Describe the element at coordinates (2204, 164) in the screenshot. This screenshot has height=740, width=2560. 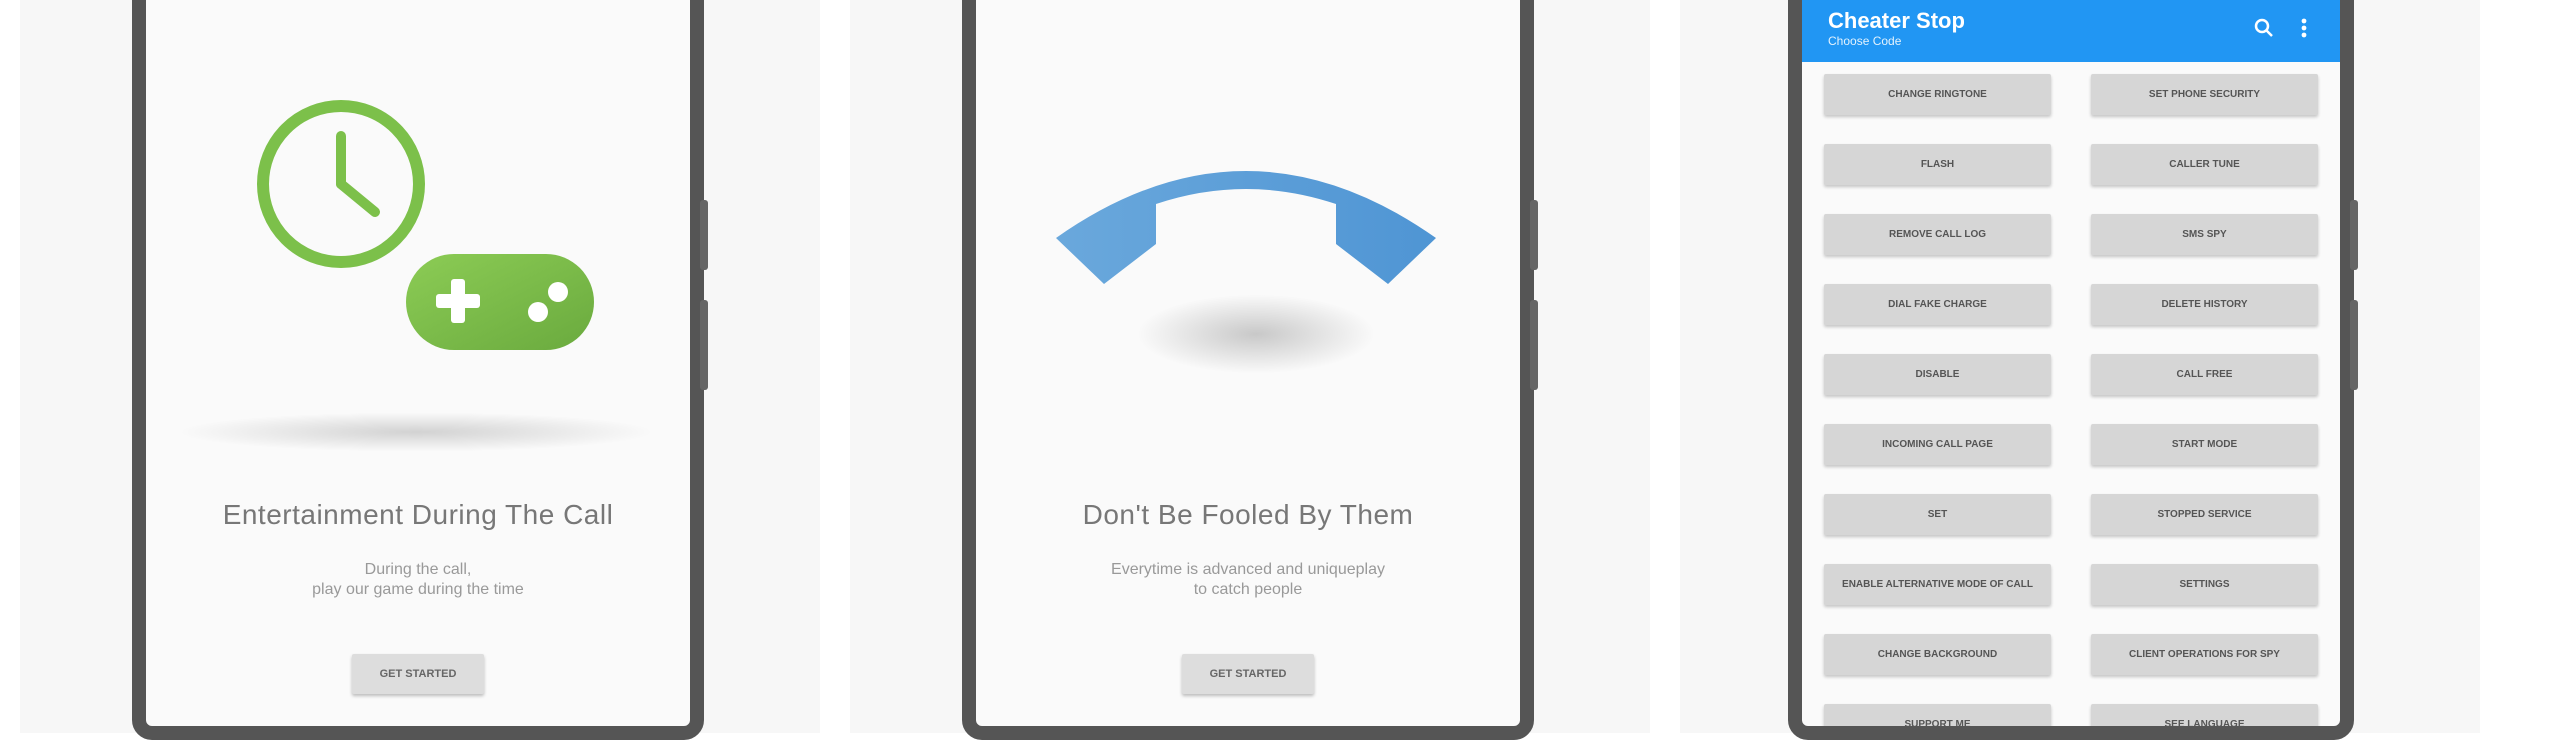
I see `caller-tune-button: CALLER TUNE` at that location.